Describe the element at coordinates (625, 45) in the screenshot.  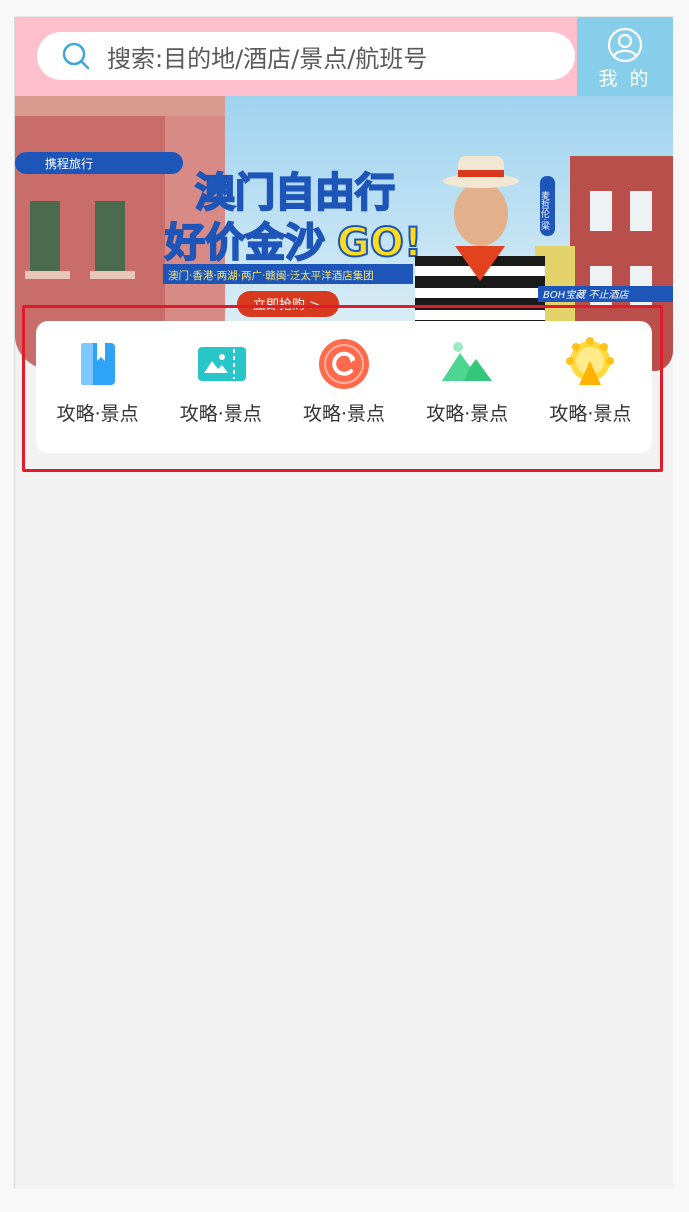
I see `user-icon` at that location.